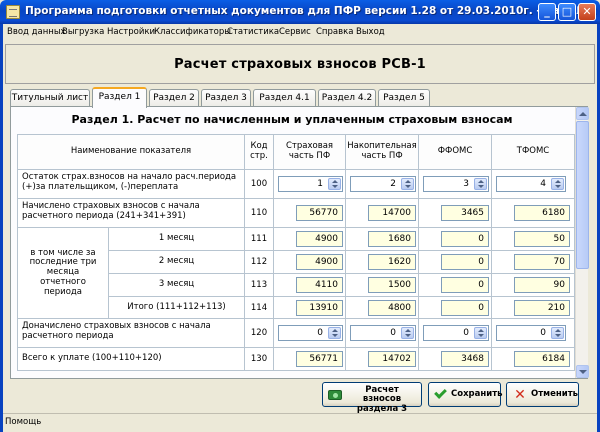  I want to click on calc-icon, so click(335, 395).